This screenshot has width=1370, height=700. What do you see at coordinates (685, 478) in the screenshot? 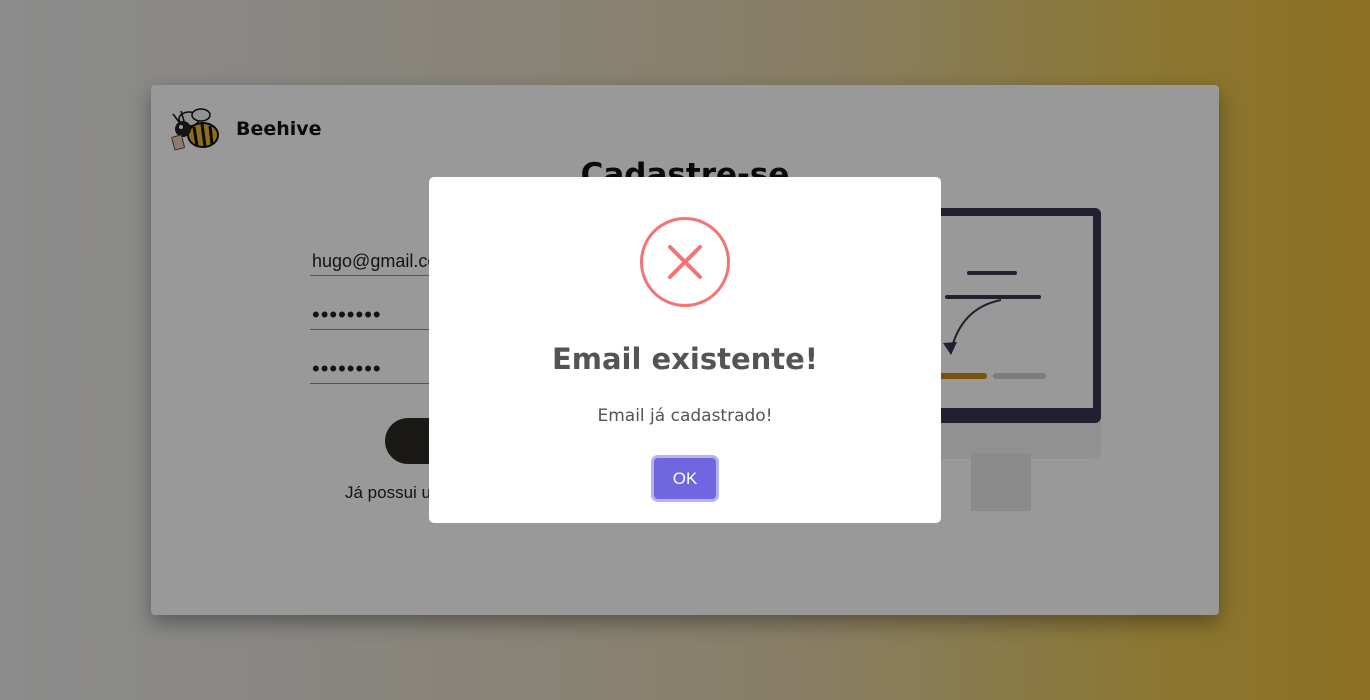
I see `ok-button: OK` at bounding box center [685, 478].